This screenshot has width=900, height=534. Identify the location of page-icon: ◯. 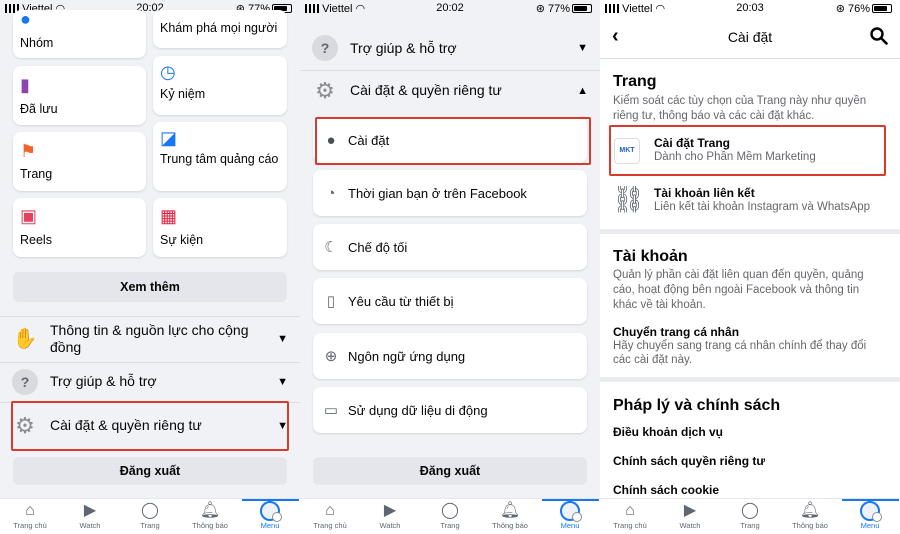
(150, 510).